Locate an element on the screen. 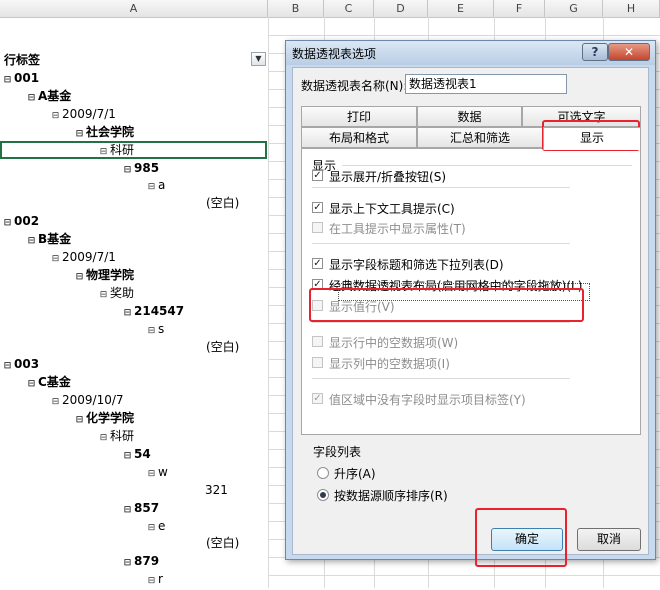 This screenshot has height=590, width=660. tab-totals-filters: 汇总和筛选 is located at coordinates (480, 137).